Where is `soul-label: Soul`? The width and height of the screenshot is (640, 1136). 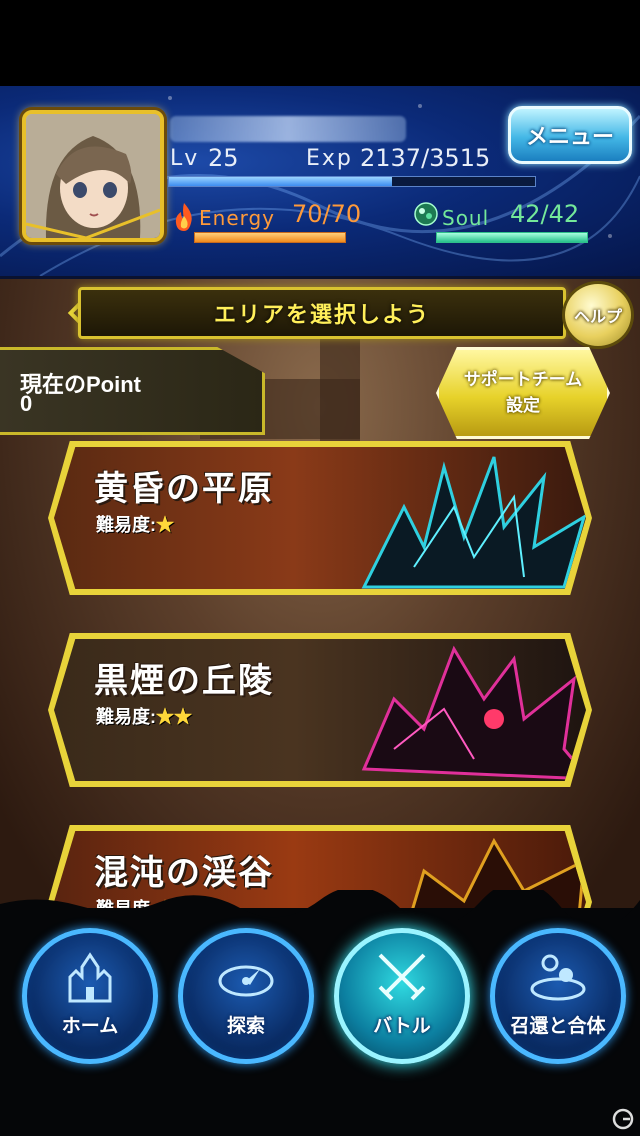
soul-label: Soul is located at coordinates (466, 218).